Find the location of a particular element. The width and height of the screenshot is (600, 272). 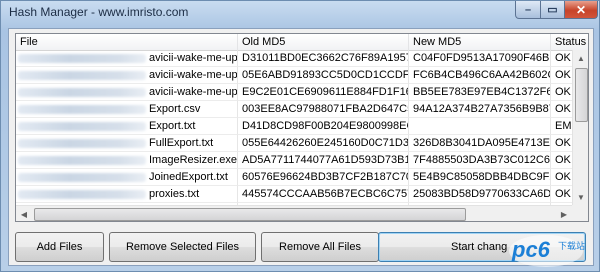

close-icon: ✕ is located at coordinates (581, 9).